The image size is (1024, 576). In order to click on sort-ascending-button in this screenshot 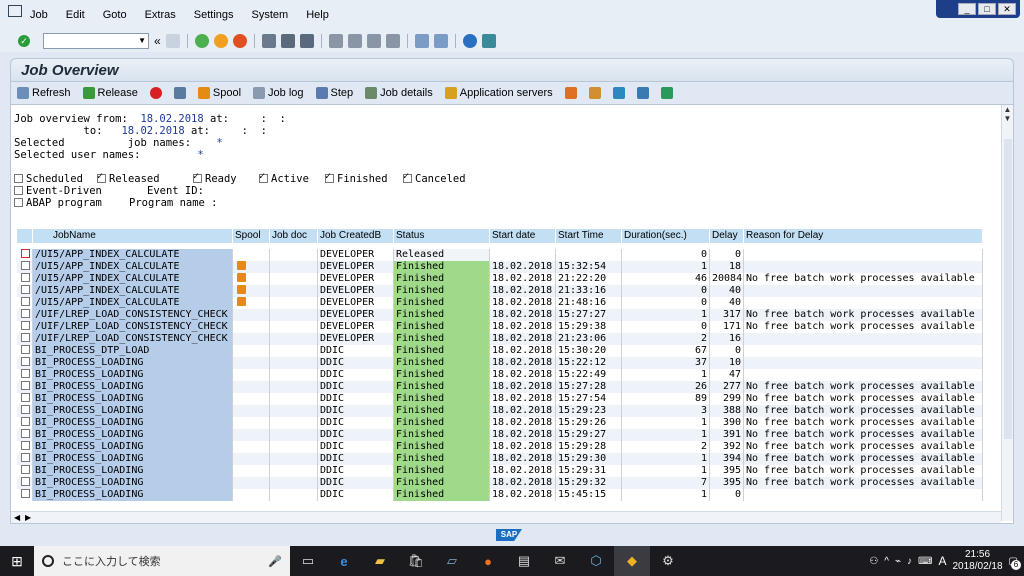, I will do `click(570, 93)`.